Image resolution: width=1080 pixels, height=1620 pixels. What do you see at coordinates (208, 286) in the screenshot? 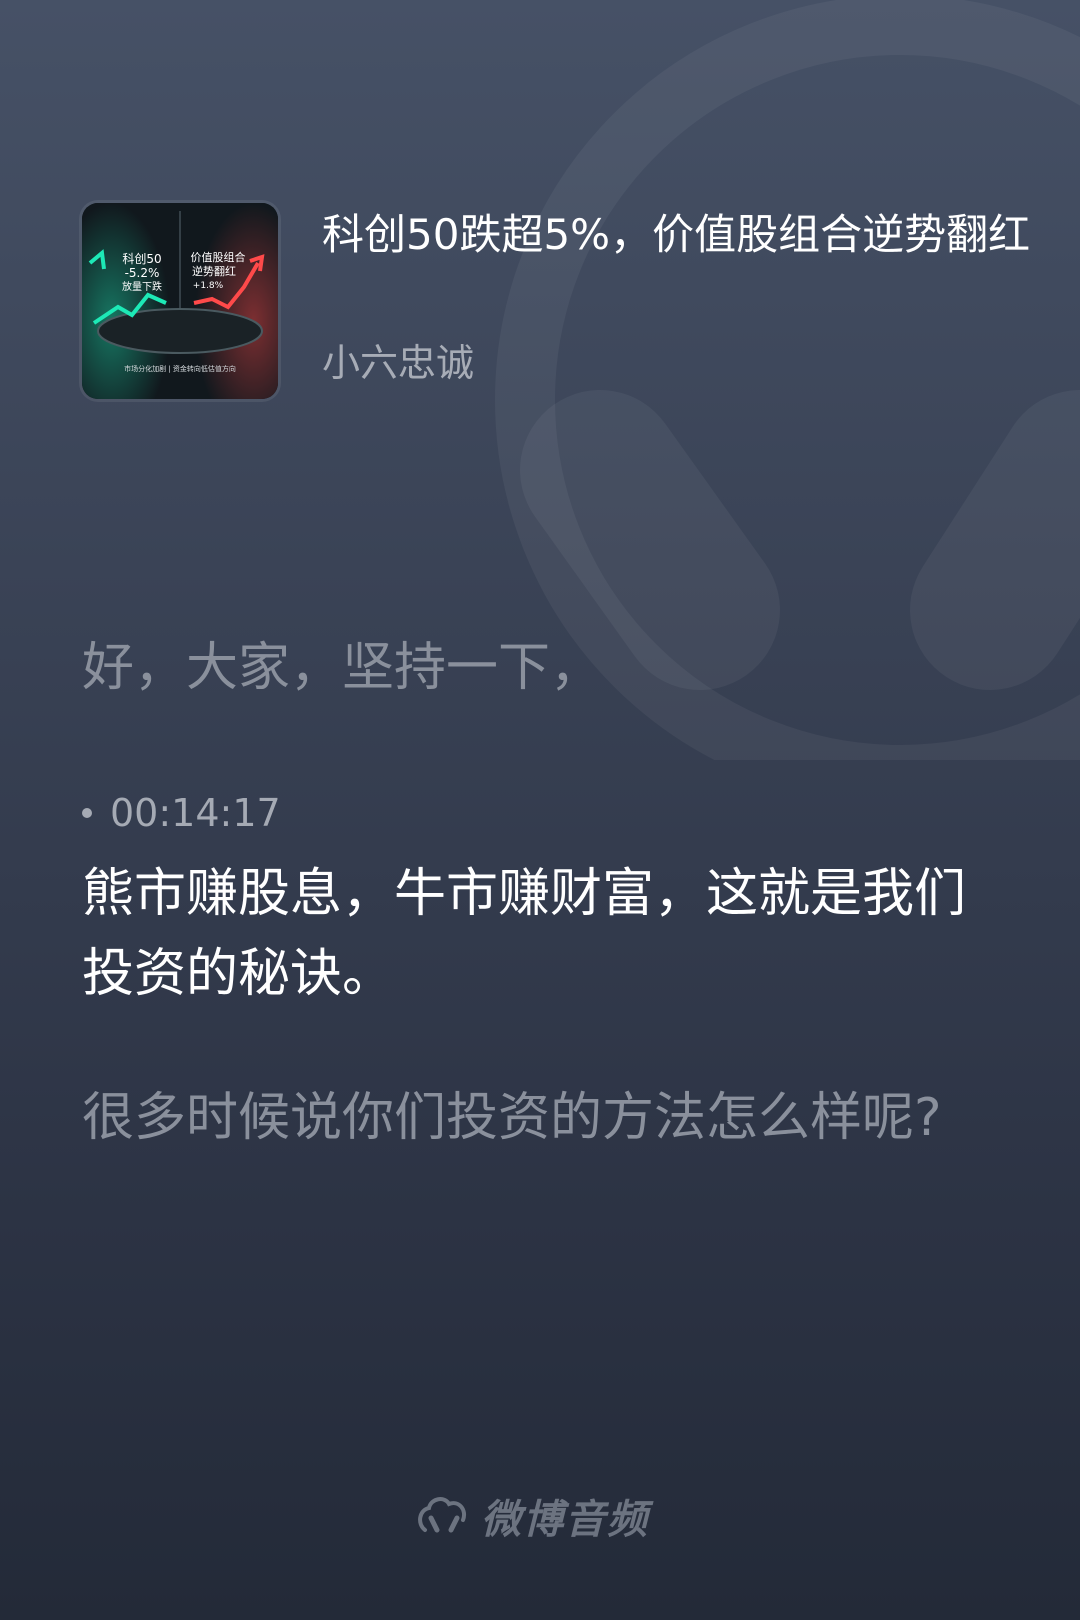
I see `cover-right-label-3: +1.8%` at bounding box center [208, 286].